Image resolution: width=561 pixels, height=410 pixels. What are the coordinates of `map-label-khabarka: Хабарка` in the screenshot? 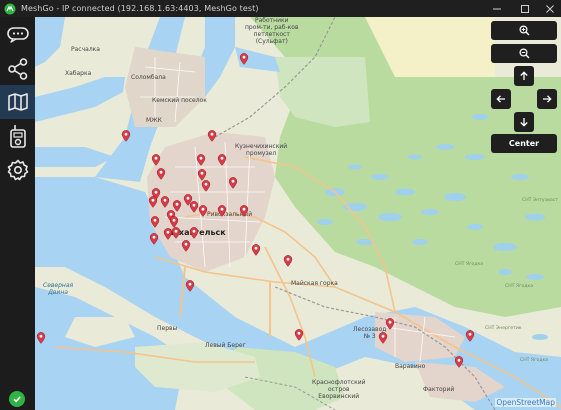 It's located at (78, 73).